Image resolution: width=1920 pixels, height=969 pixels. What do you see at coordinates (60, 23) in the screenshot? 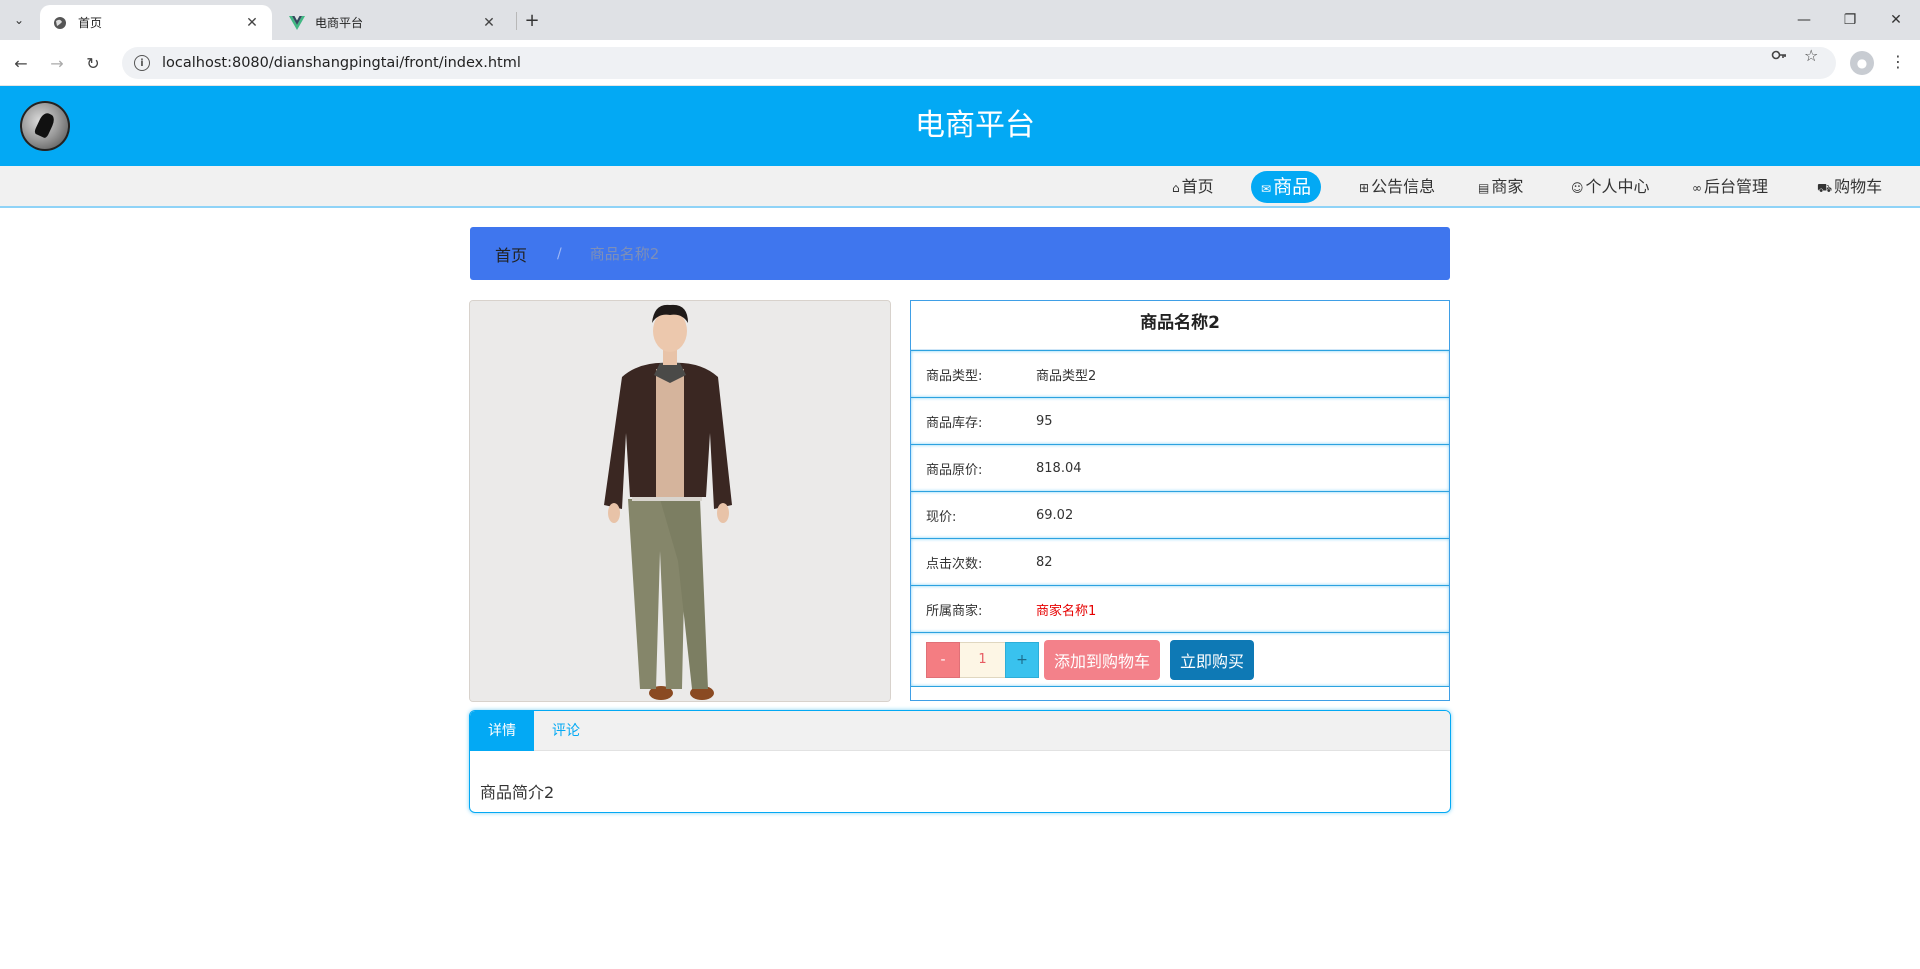
I see `globe-icon` at bounding box center [60, 23].